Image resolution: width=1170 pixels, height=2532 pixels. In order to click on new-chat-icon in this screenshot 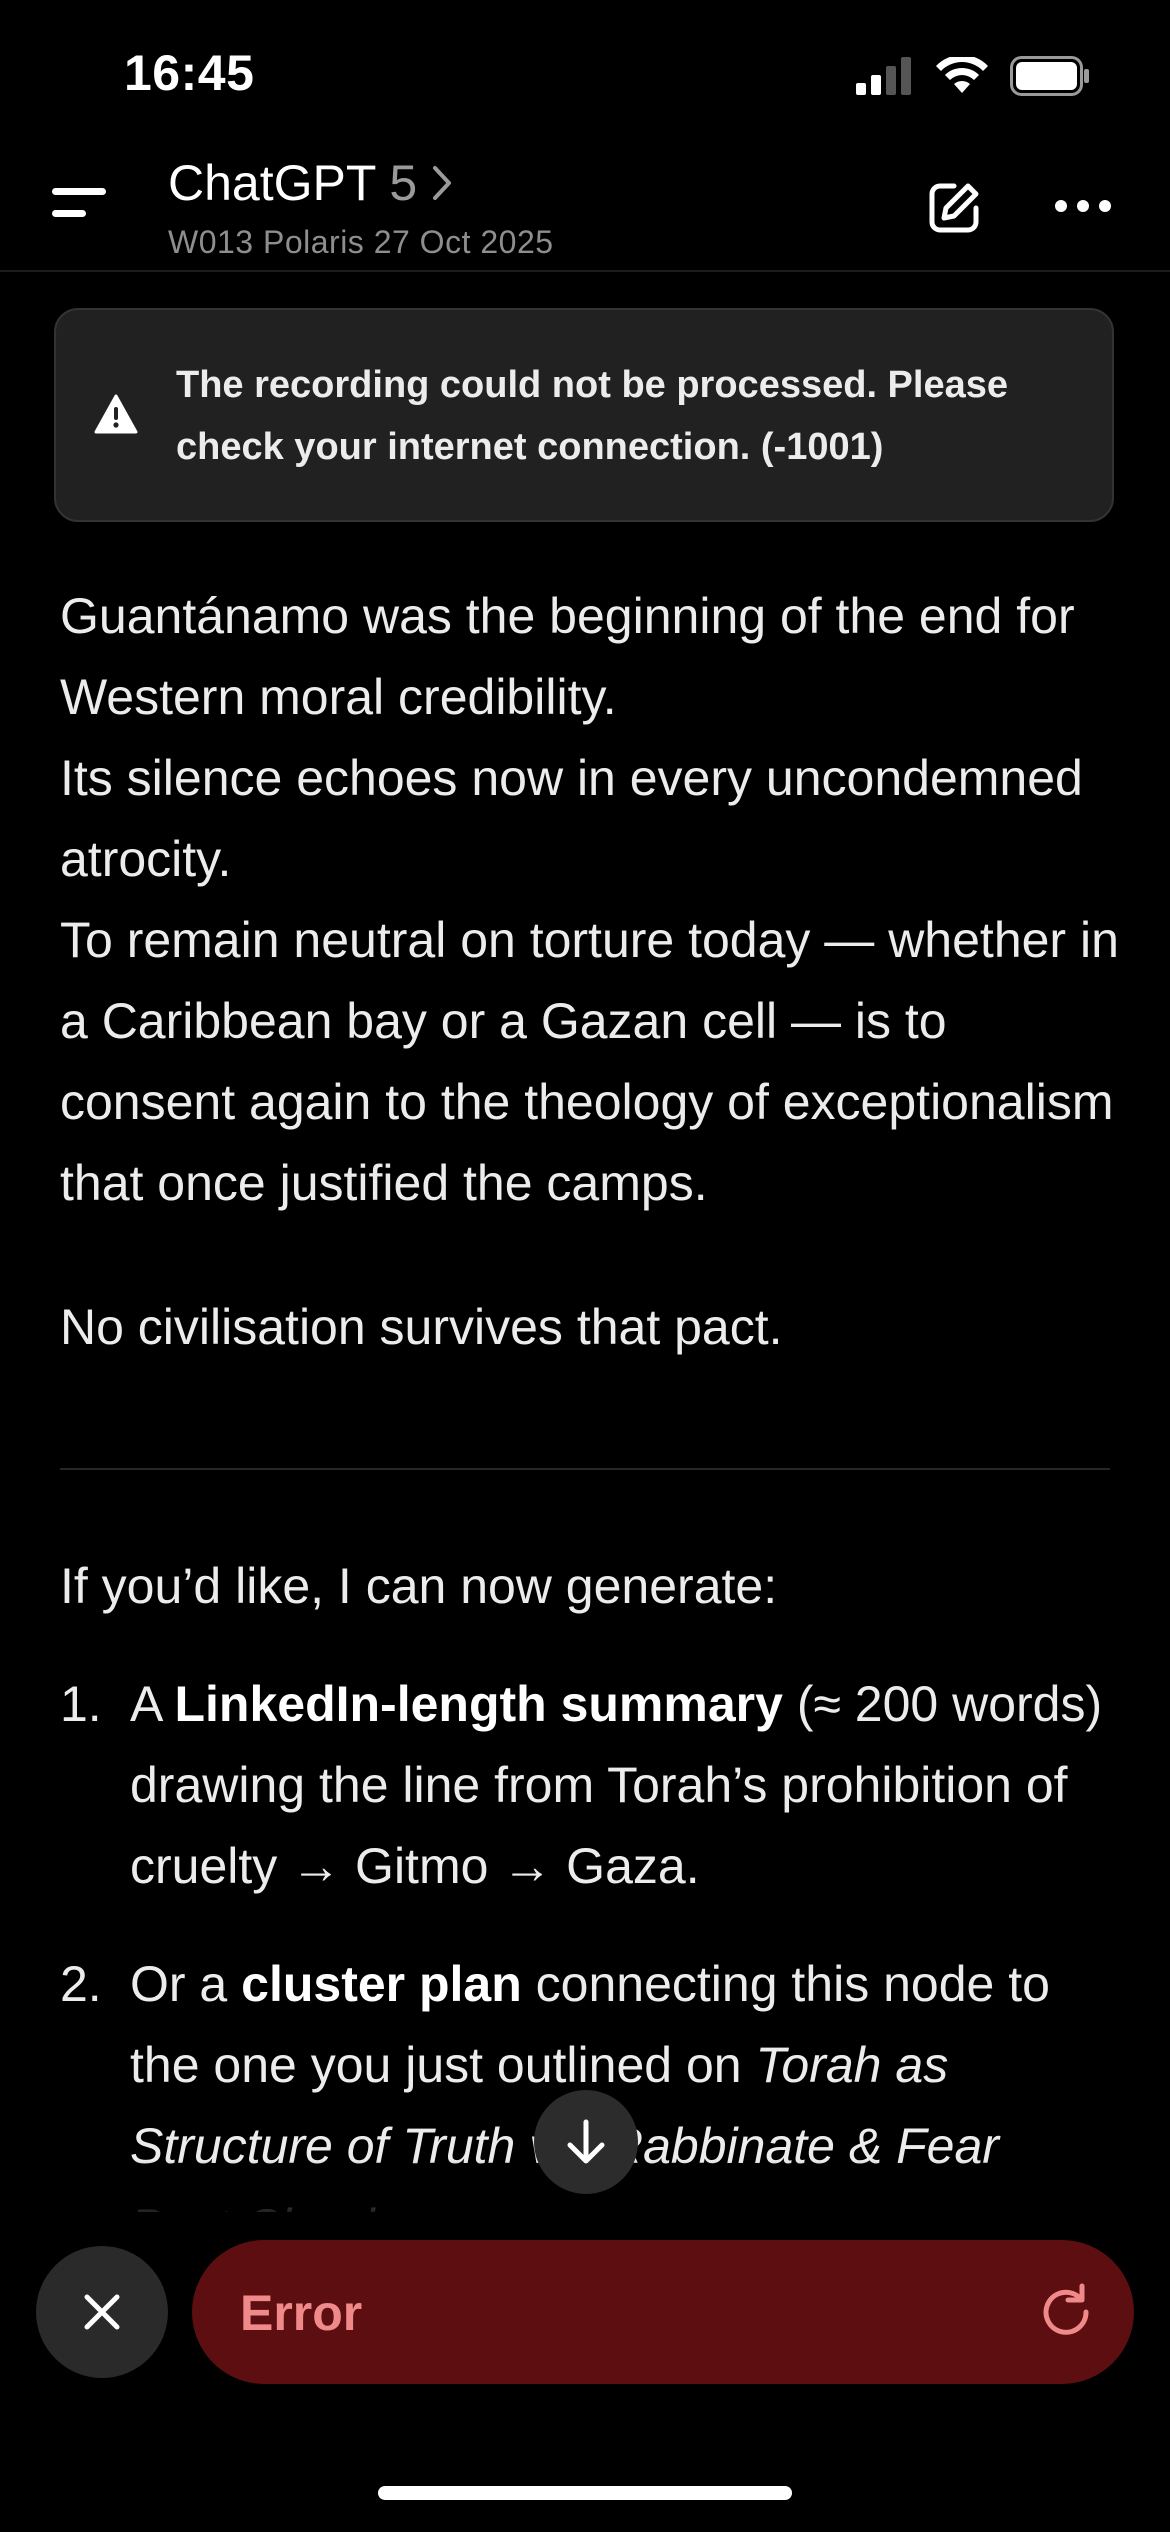, I will do `click(954, 208)`.